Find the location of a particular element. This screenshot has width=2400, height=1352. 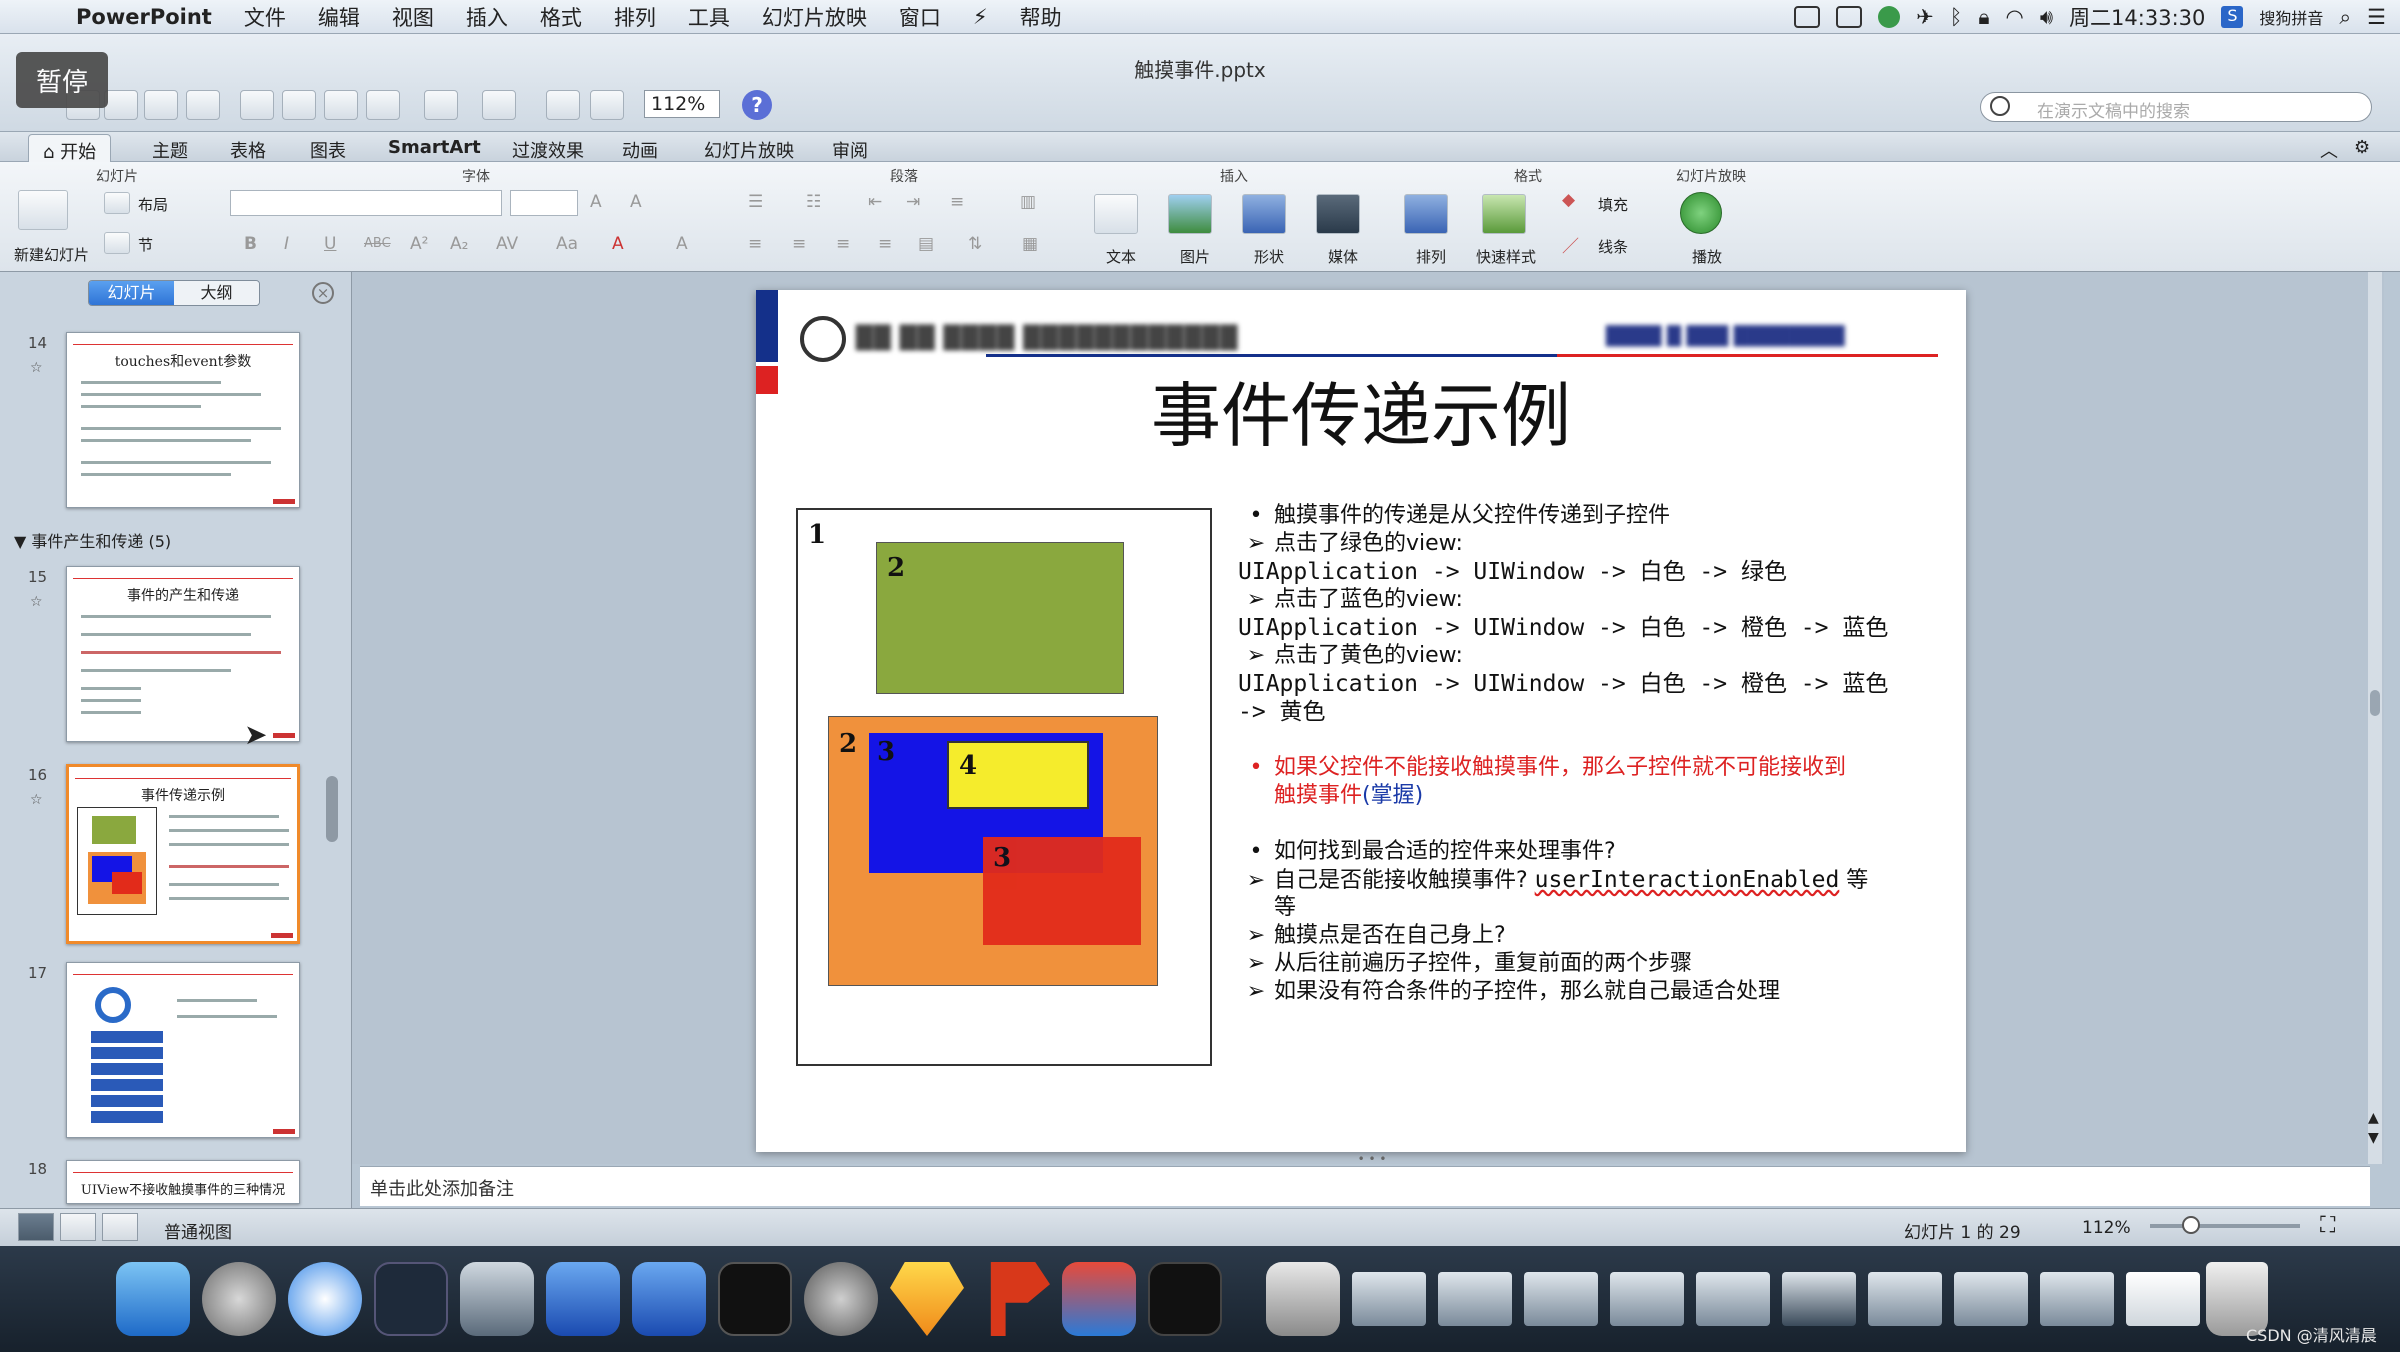

search-input: 在演示文稿中的搜索 is located at coordinates (2176, 107).